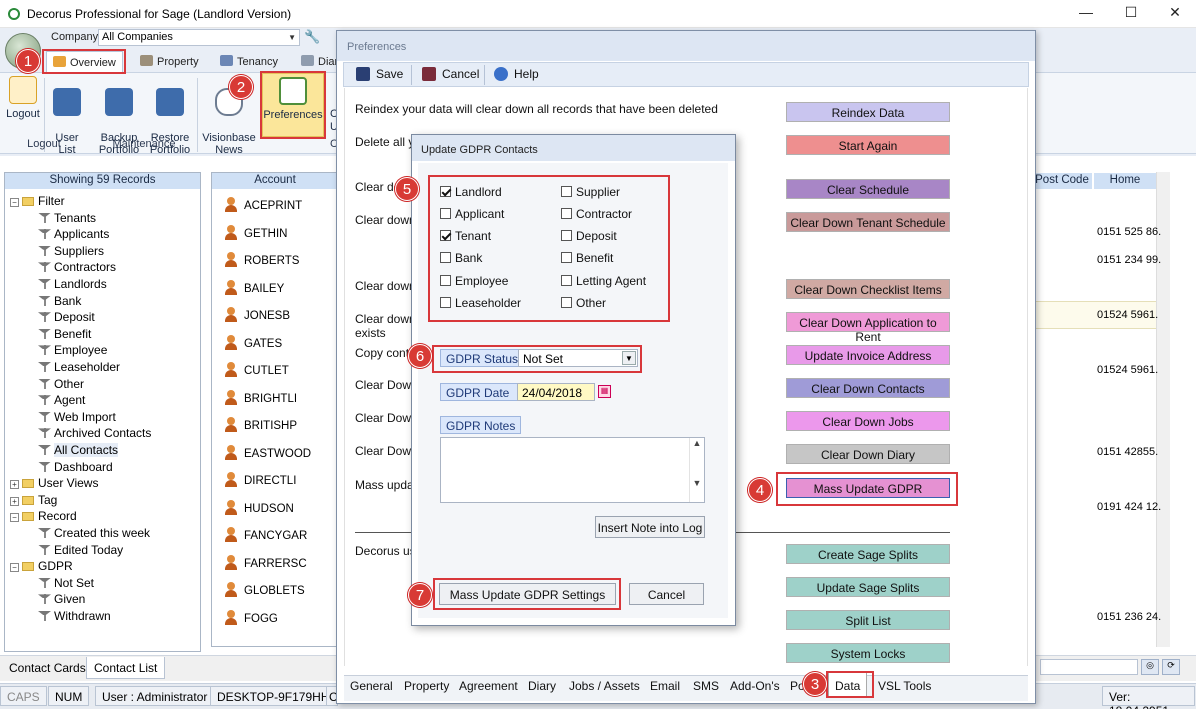 Image resolution: width=1196 pixels, height=709 pixels. What do you see at coordinates (265, 535) in the screenshot?
I see `table-row: FANCYGAR` at bounding box center [265, 535].